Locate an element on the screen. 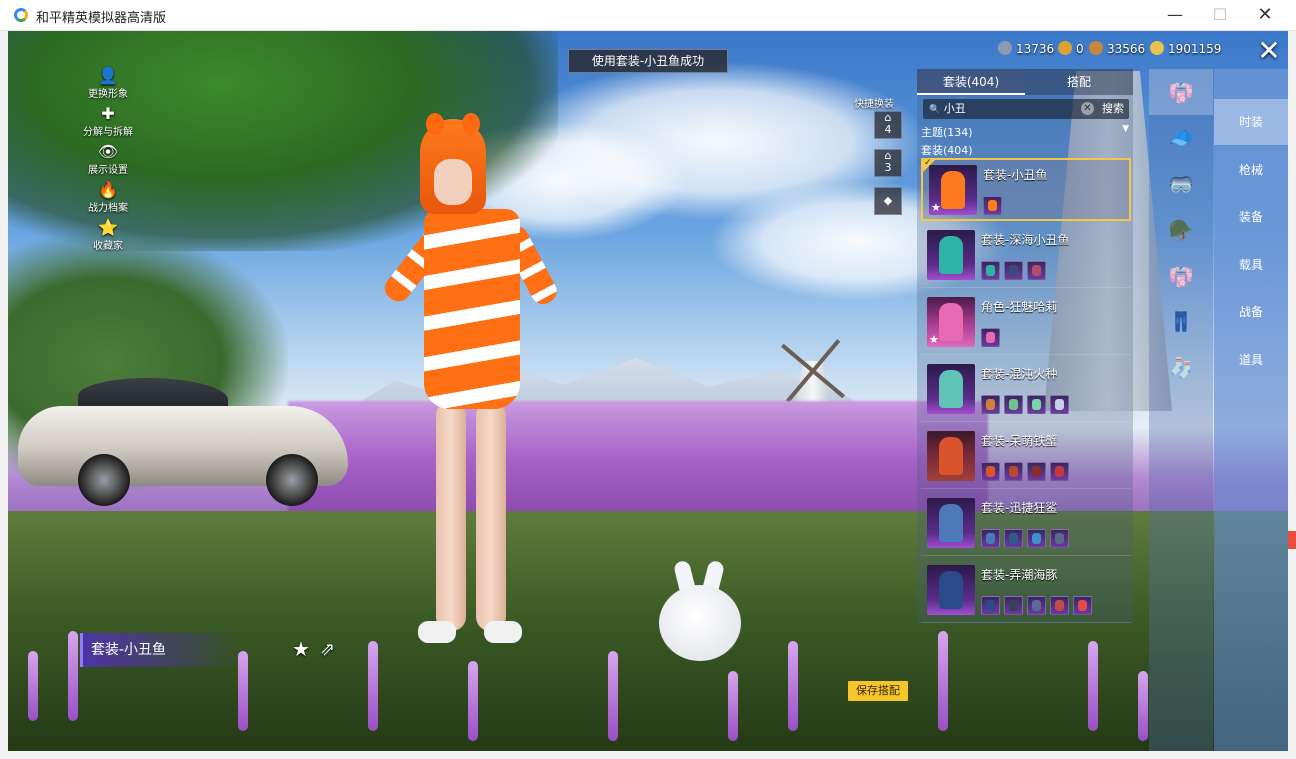 The width and height of the screenshot is (1296, 759). car-wheel is located at coordinates (292, 480).